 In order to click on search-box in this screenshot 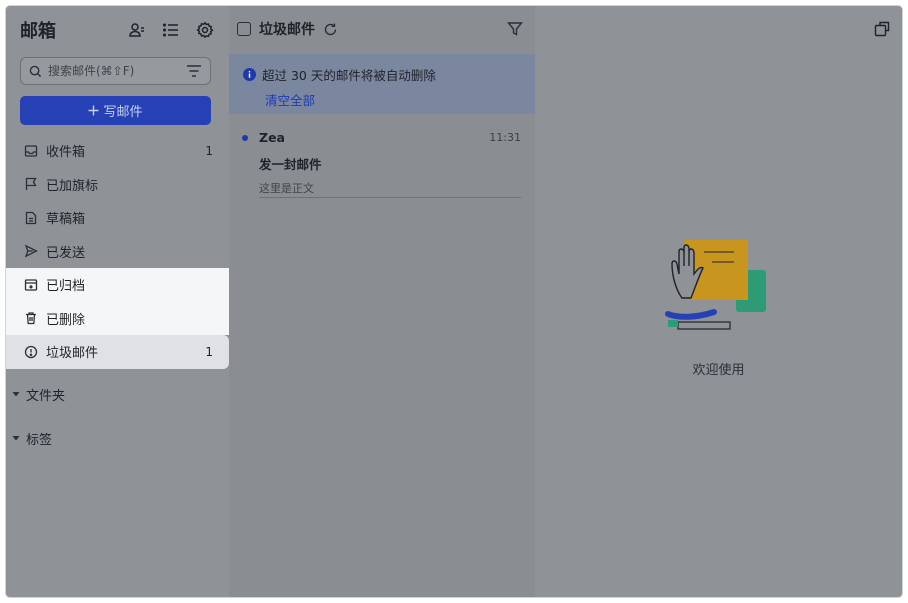, I will do `click(115, 71)`.